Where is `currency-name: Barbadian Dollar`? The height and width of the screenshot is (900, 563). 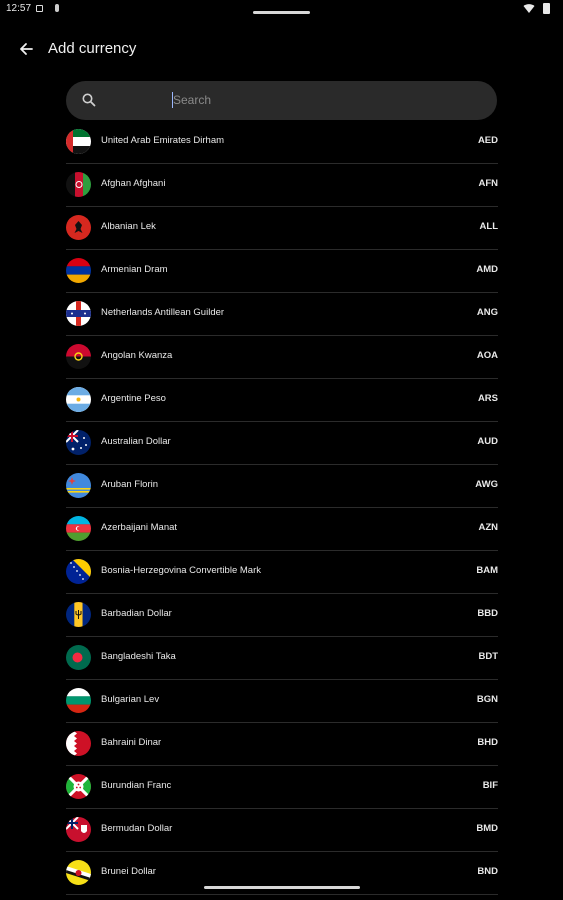 currency-name: Barbadian Dollar is located at coordinates (136, 613).